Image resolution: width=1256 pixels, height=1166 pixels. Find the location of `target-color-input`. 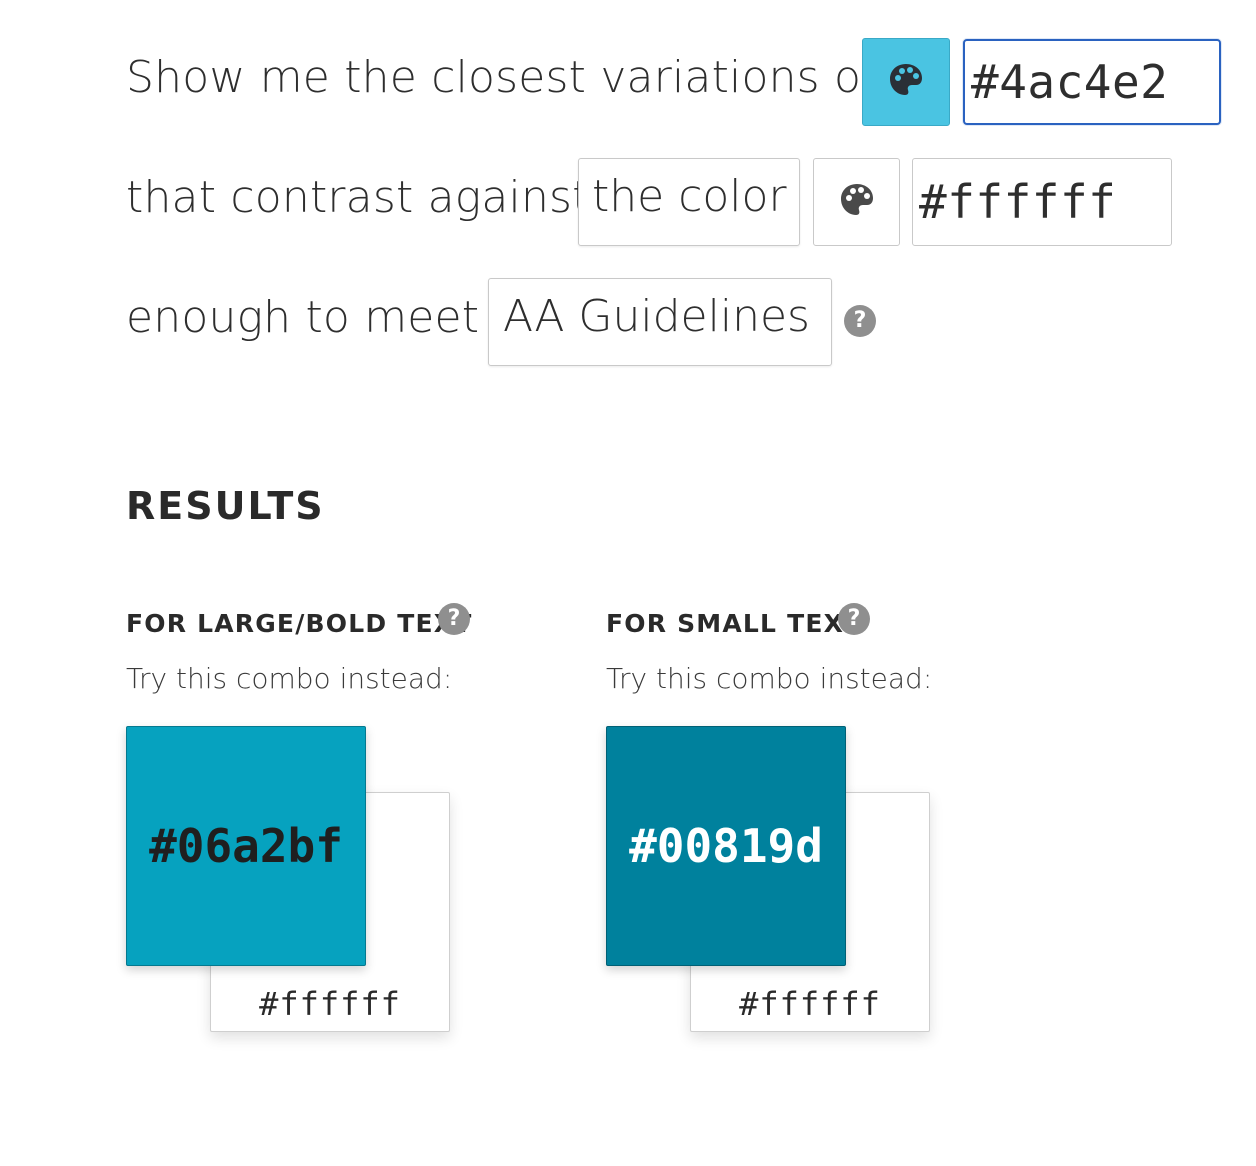

target-color-input is located at coordinates (1042, 202).